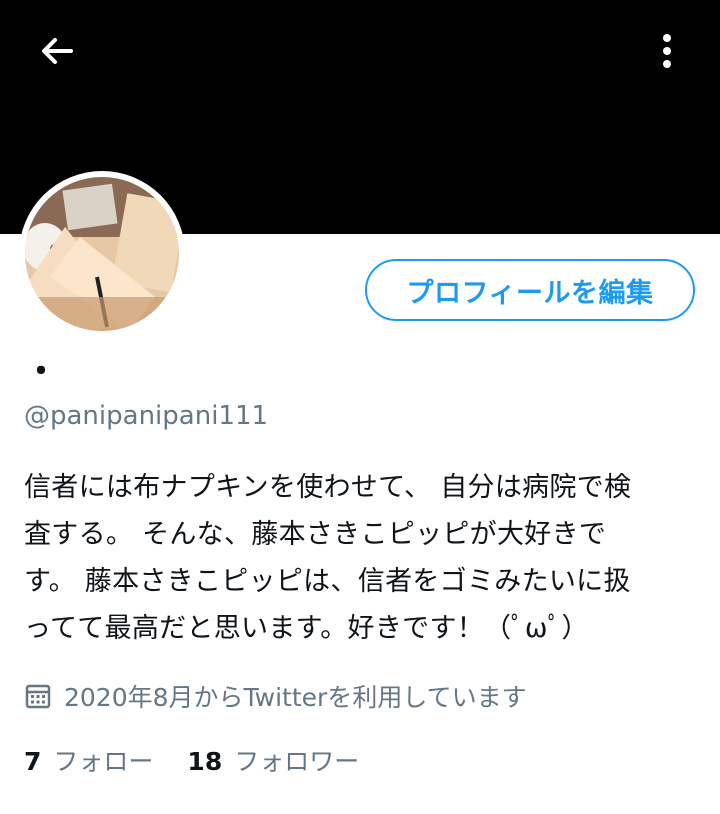  I want to click on user-handle: @panipanipani111, so click(146, 416).